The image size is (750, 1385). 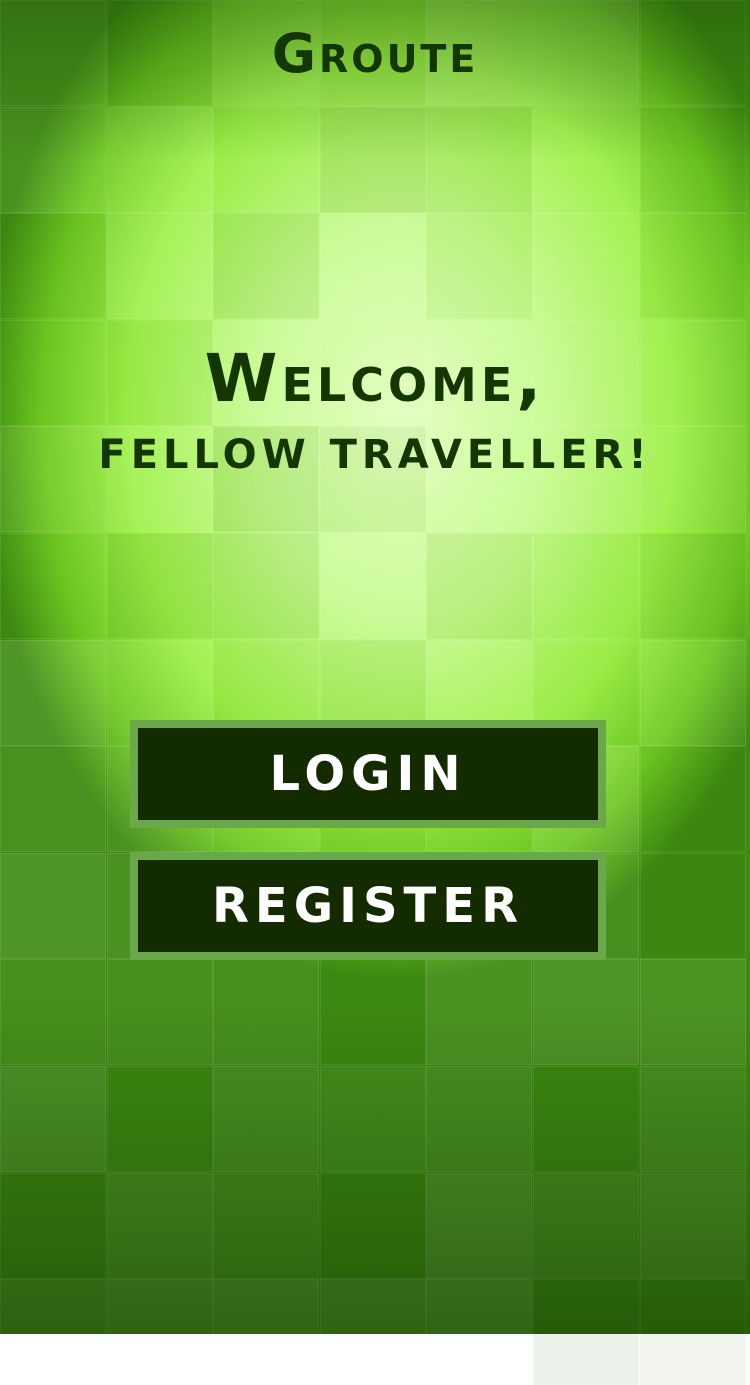 What do you see at coordinates (375, 455) in the screenshot?
I see `welcome-subheading: fellow traveller!` at bounding box center [375, 455].